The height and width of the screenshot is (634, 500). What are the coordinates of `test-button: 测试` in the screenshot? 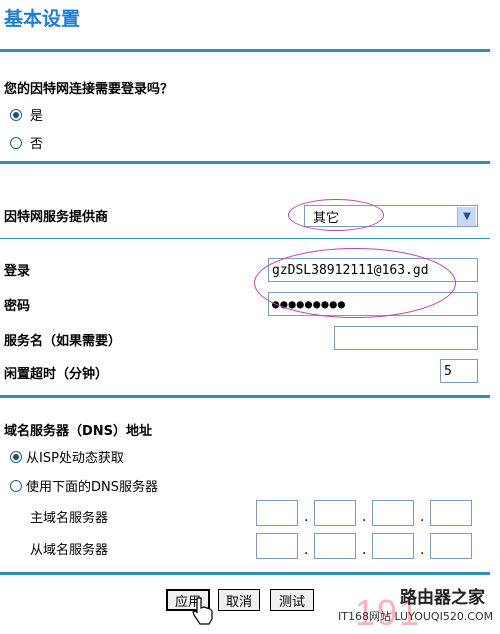 It's located at (292, 600).